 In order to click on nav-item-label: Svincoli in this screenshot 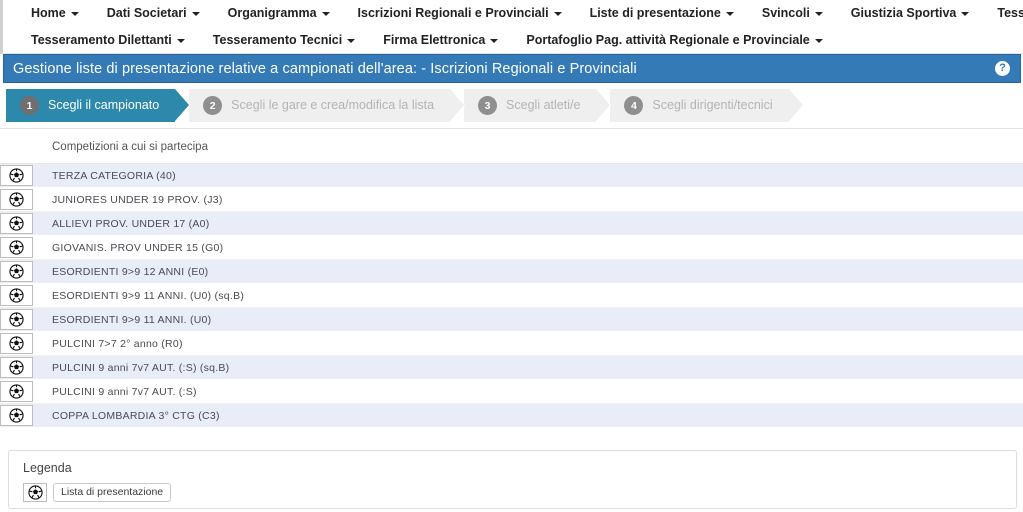, I will do `click(785, 13)`.